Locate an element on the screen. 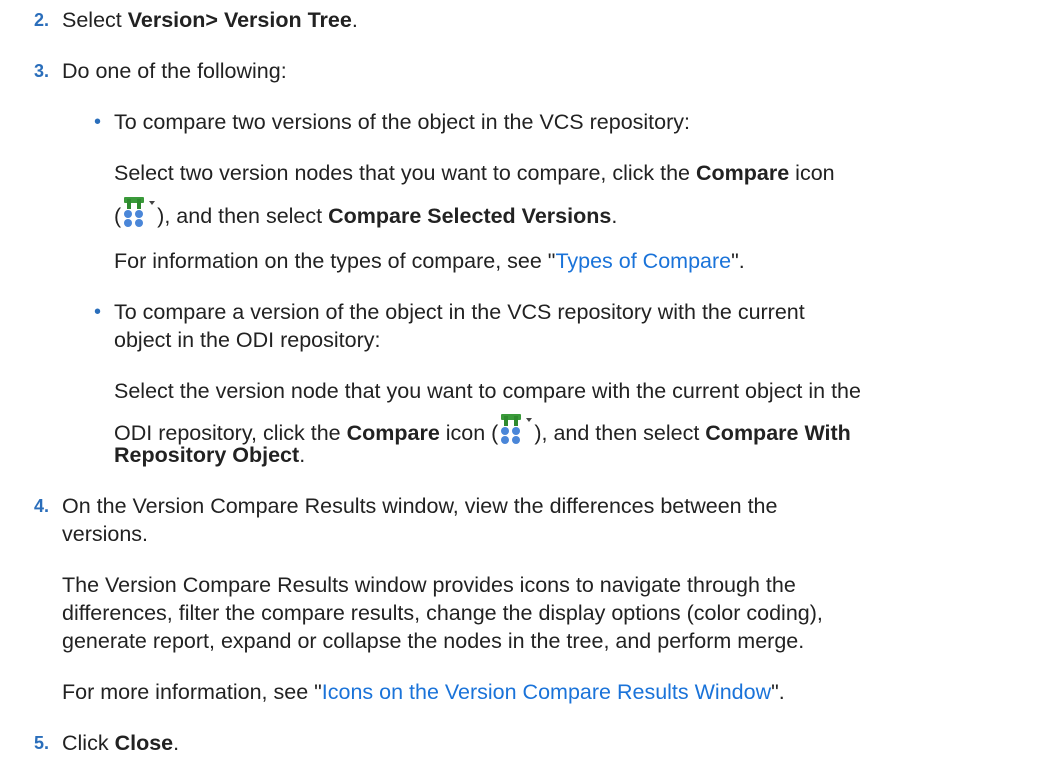 The width and height of the screenshot is (1042, 762). step-number-2: 2. is located at coordinates (42, 20).